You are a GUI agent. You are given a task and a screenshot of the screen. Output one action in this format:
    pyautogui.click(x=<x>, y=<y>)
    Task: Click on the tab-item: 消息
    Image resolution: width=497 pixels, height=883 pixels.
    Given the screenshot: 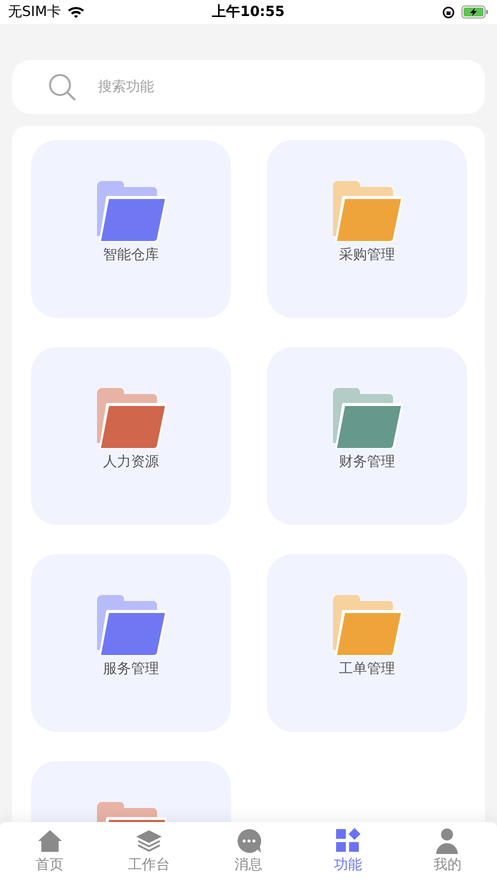 What is the action you would take?
    pyautogui.click(x=248, y=852)
    